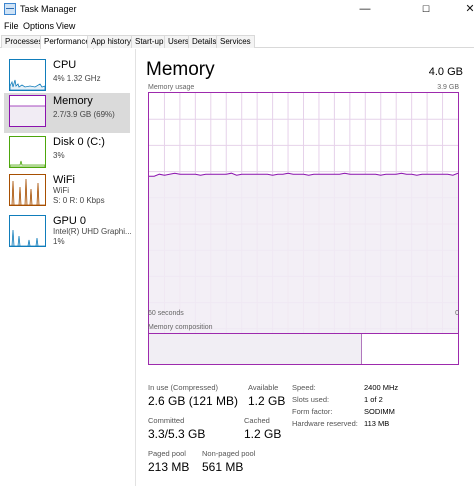 The width and height of the screenshot is (474, 486). Describe the element at coordinates (379, 411) in the screenshot. I see `prop-value: SODIMM` at that location.